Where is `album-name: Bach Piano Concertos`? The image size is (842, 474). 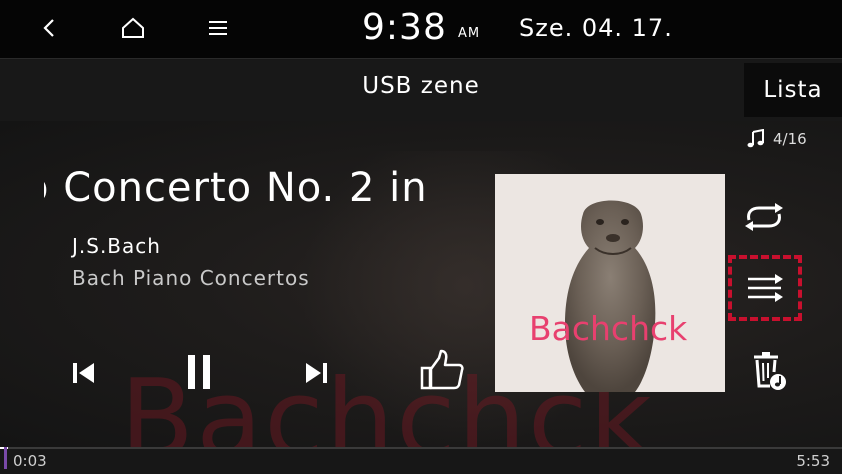 album-name: Bach Piano Concertos is located at coordinates (191, 278).